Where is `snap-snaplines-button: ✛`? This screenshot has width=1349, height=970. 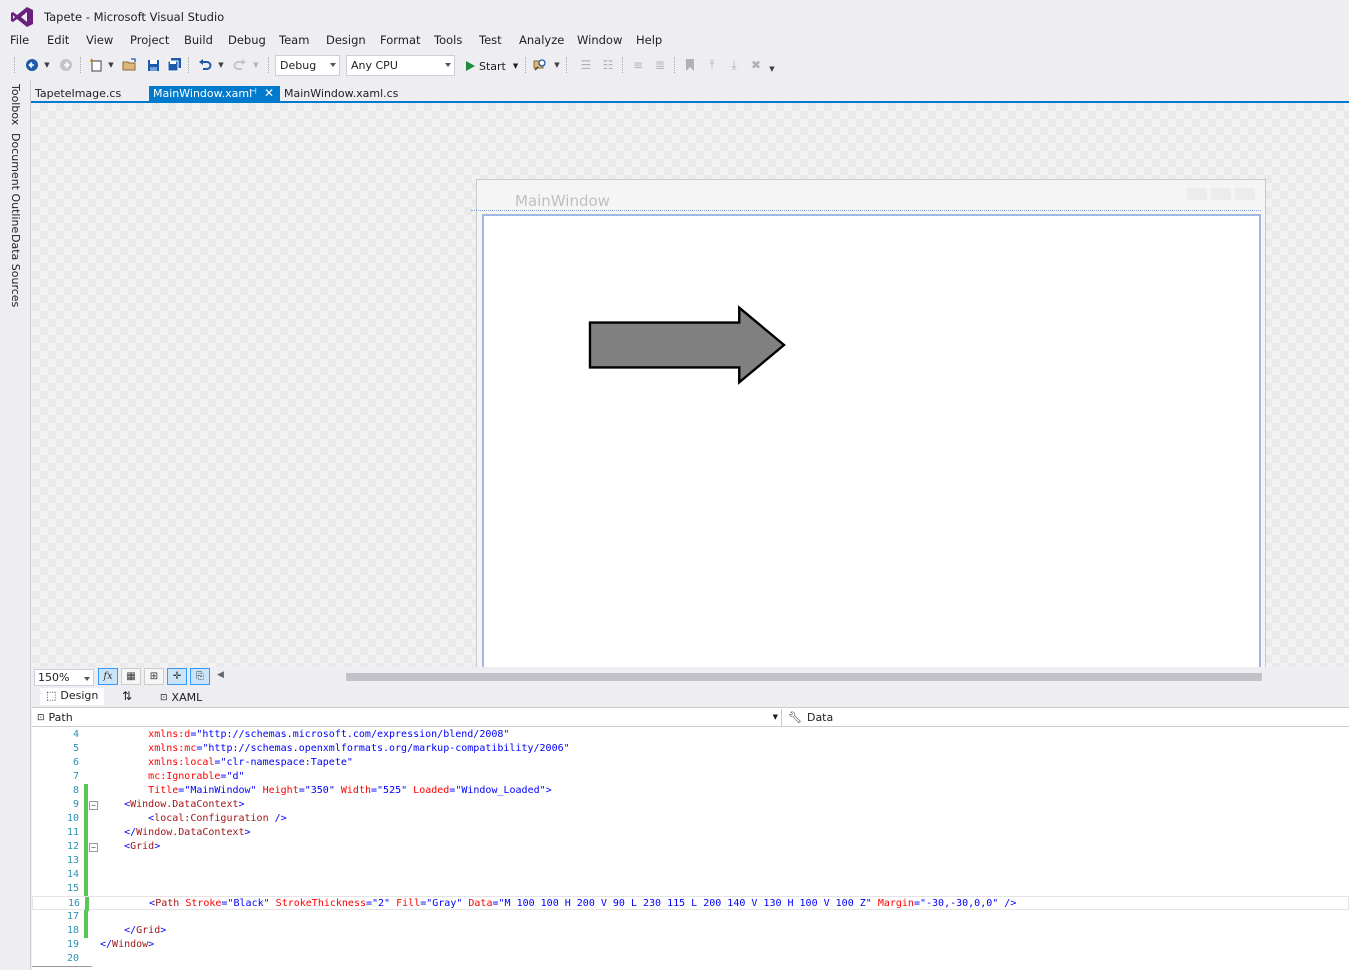
snap-snaplines-button: ✛ is located at coordinates (177, 676).